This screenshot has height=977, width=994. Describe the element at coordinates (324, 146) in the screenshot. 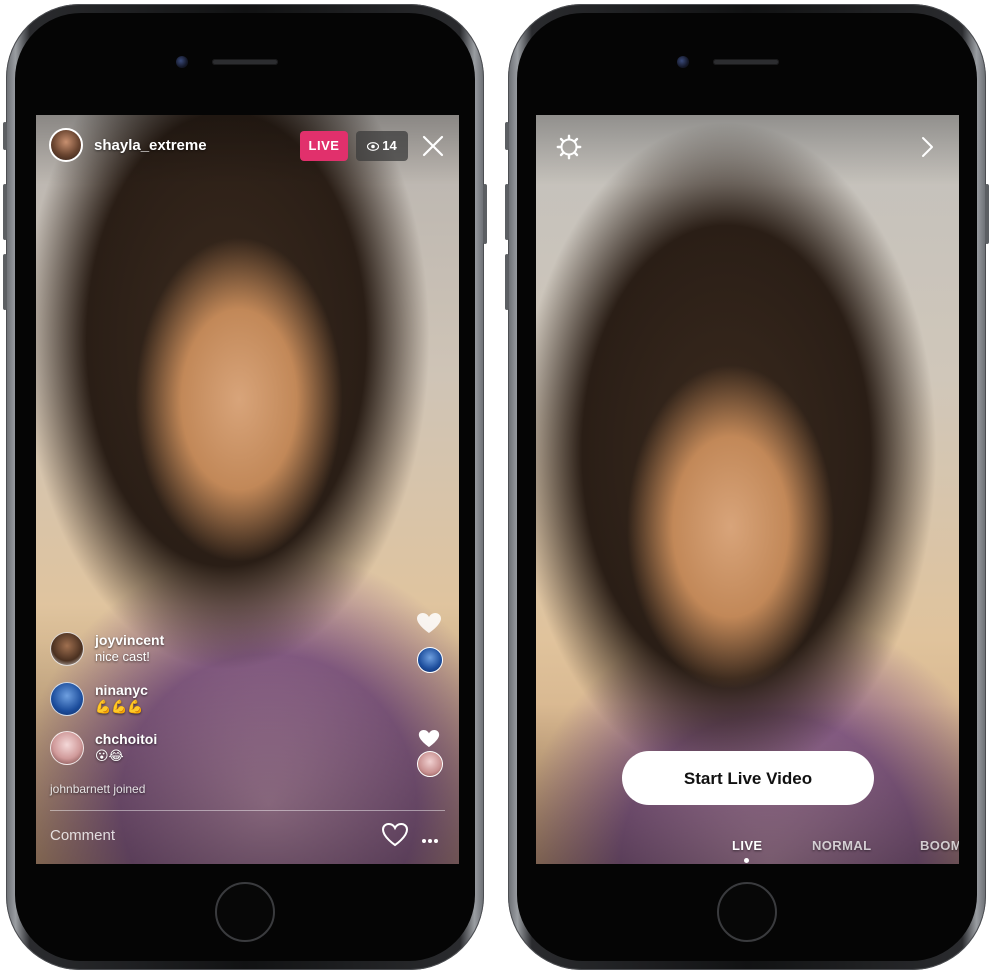

I see `live-badge: LIVE` at that location.